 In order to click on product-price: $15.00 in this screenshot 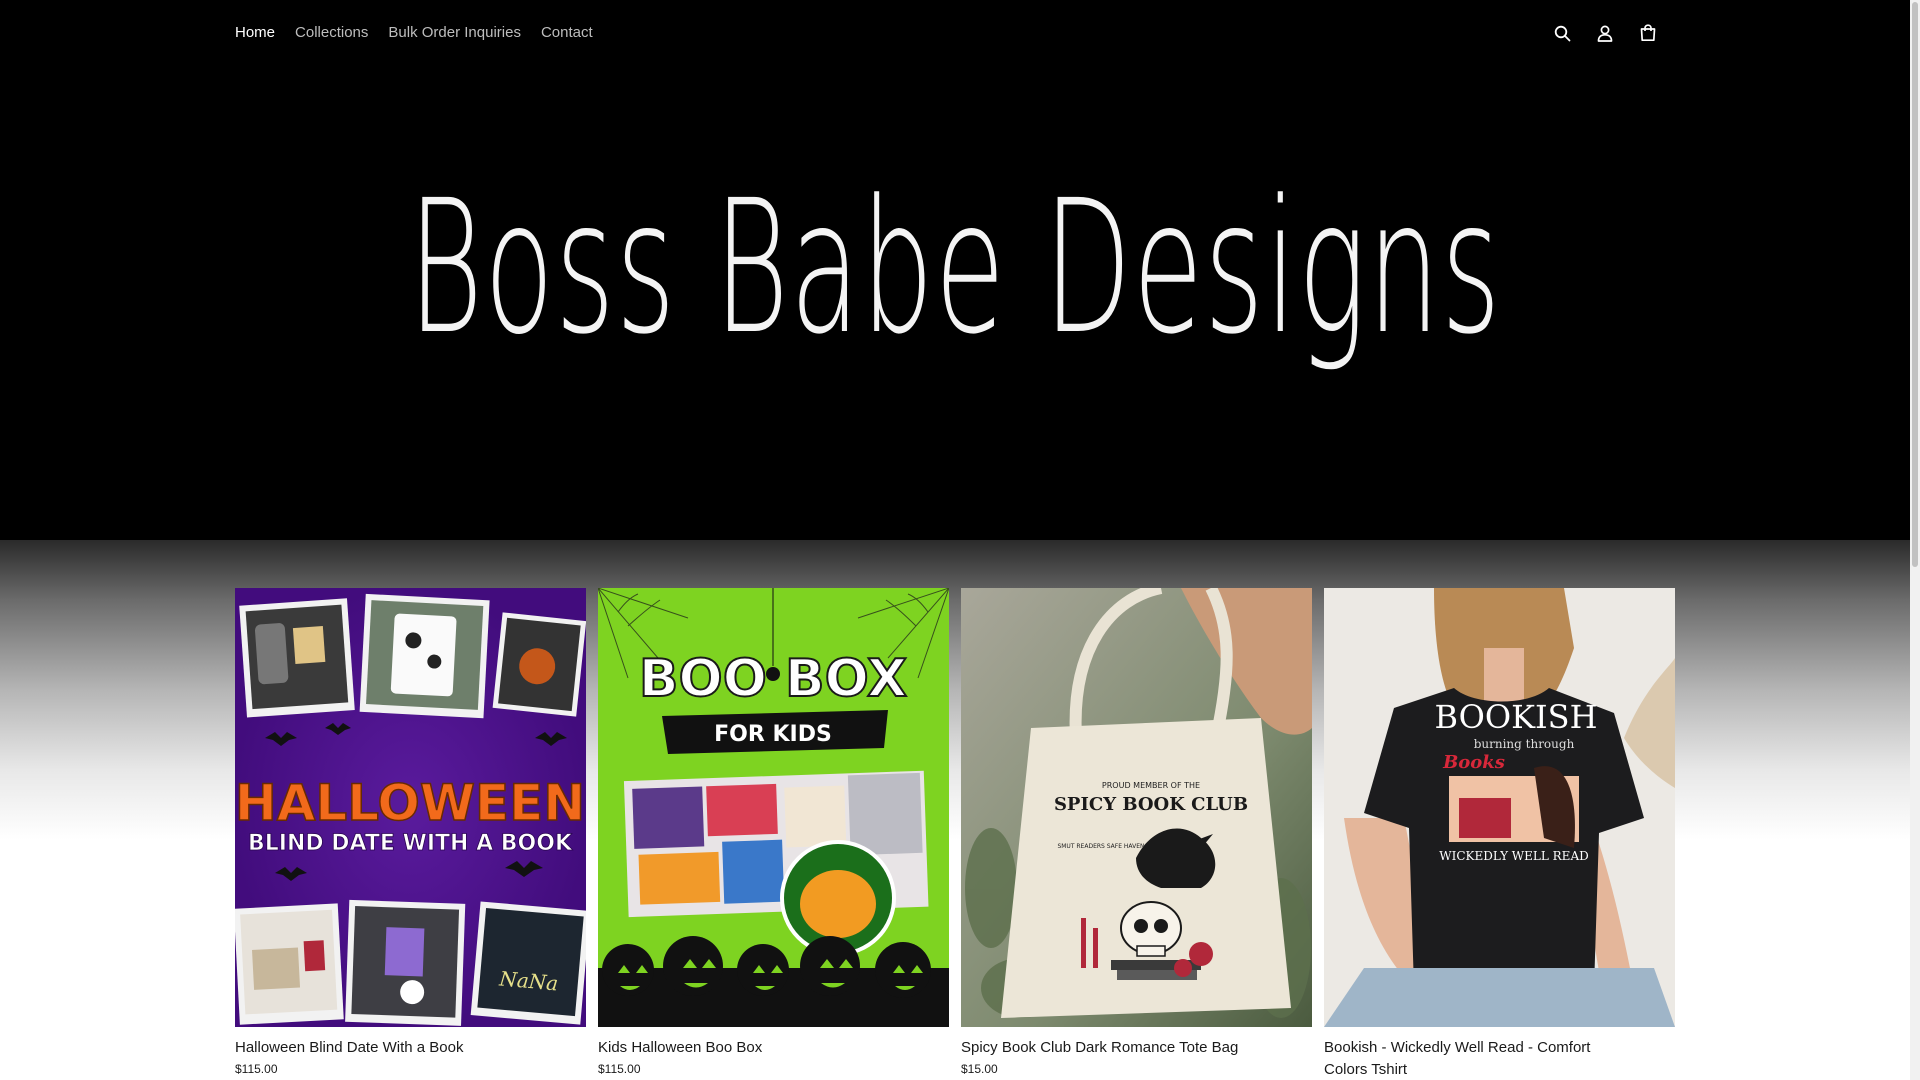, I will do `click(979, 1069)`.